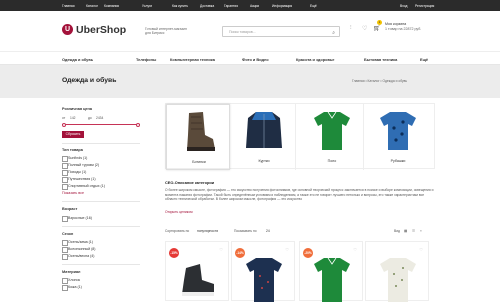 Image resolution: width=500 pixels, height=307 pixels. I want to click on filter-option: Спортивный отдых (1), so click(83, 187).